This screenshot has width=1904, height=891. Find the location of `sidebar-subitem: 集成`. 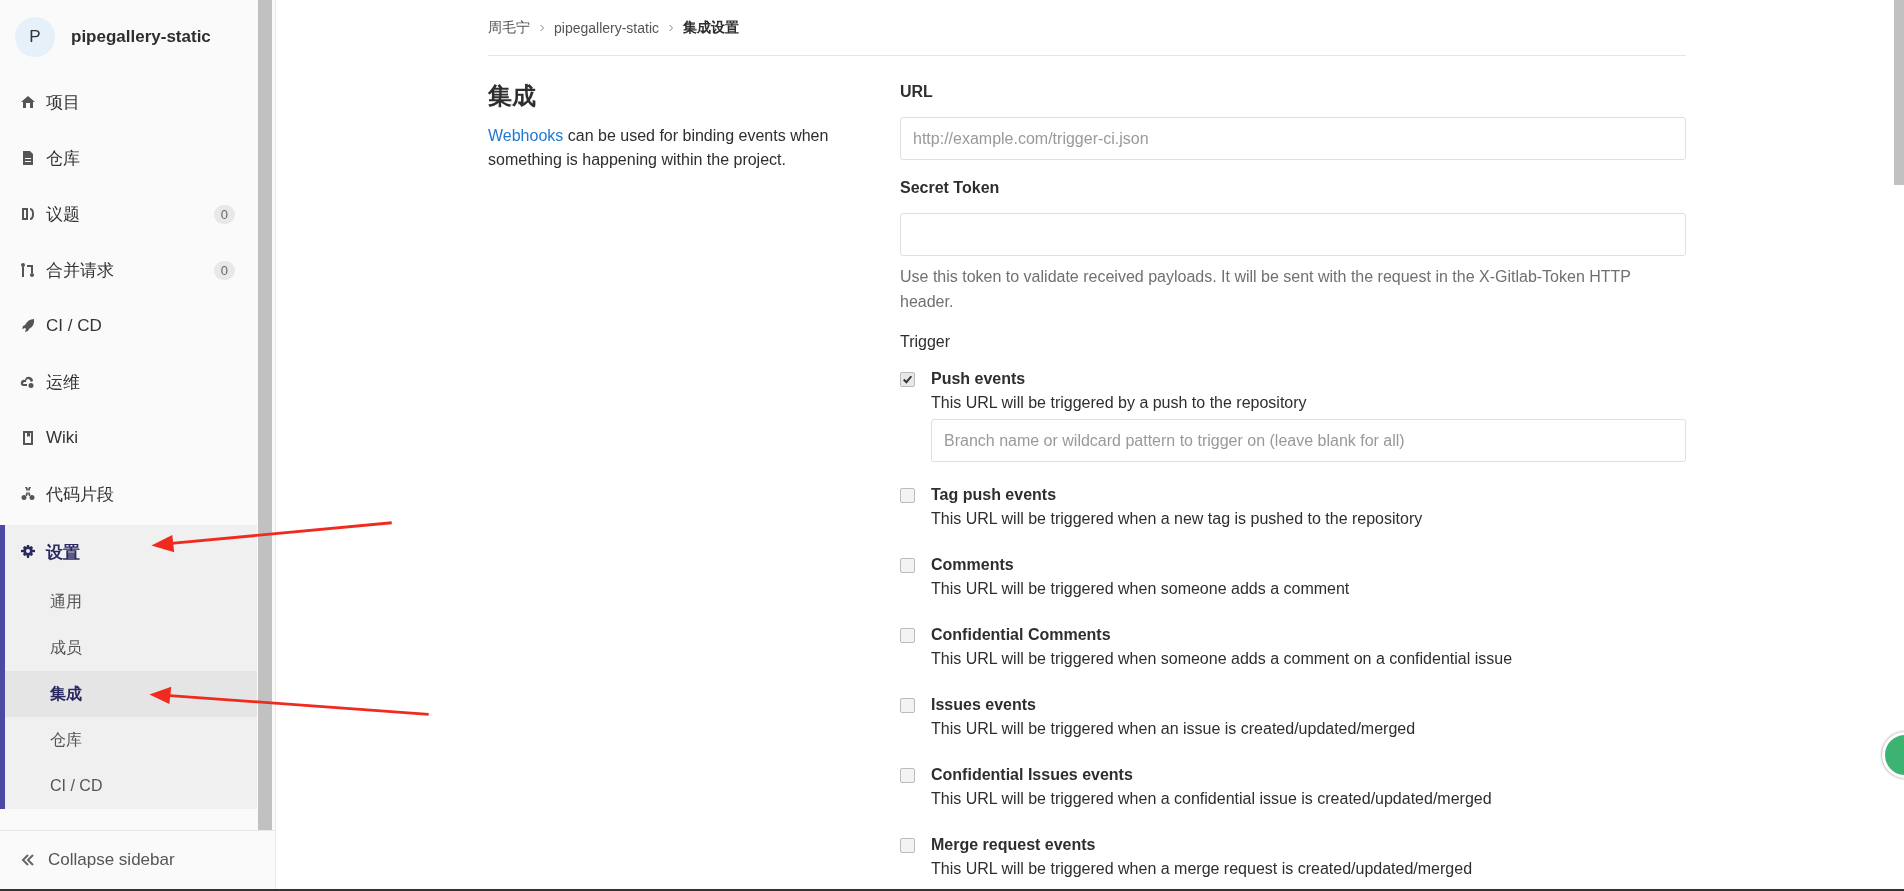

sidebar-subitem: 集成 is located at coordinates (131, 694).